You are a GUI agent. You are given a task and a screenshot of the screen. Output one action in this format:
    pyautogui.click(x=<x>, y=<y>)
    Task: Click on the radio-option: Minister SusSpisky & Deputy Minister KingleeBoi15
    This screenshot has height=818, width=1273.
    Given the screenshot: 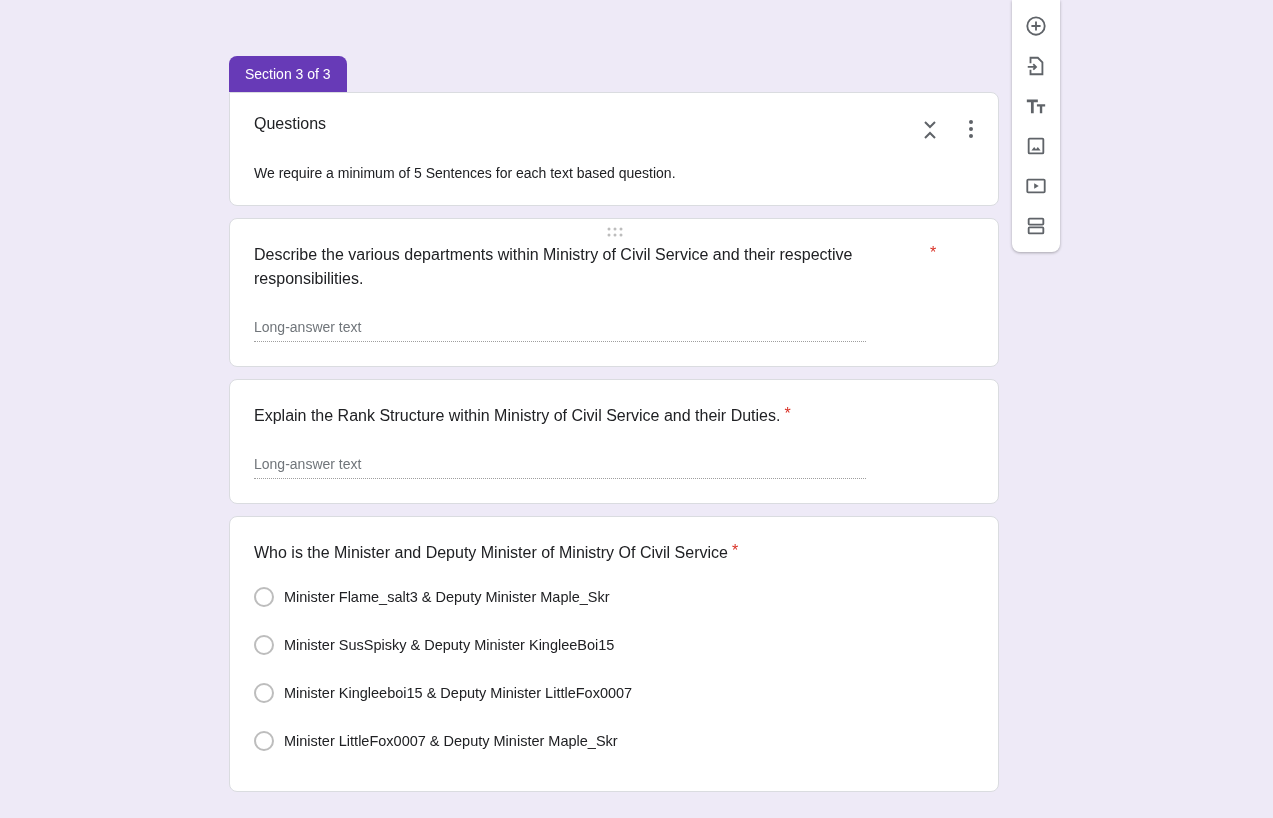 What is the action you would take?
    pyautogui.click(x=614, y=645)
    